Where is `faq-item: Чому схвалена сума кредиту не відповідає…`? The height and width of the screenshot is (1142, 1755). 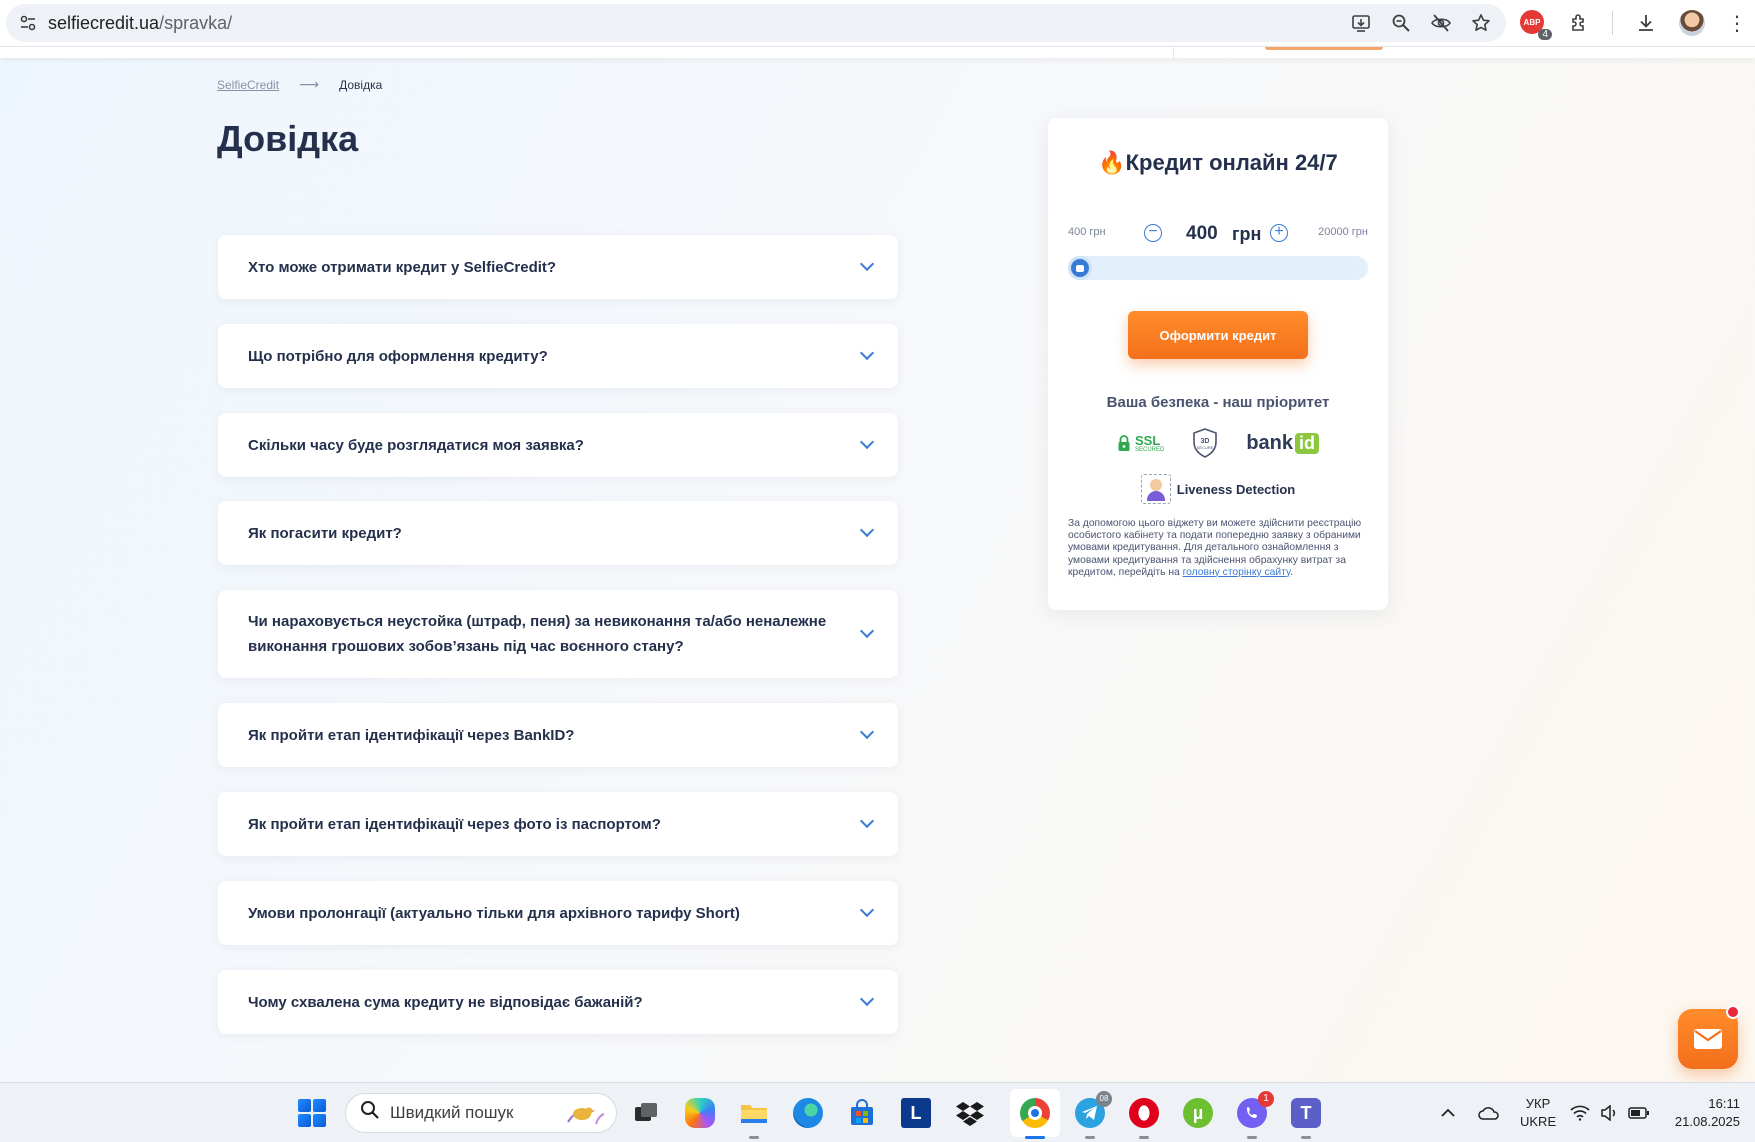 faq-item: Чому схвалена сума кредиту не відповідає… is located at coordinates (558, 1002).